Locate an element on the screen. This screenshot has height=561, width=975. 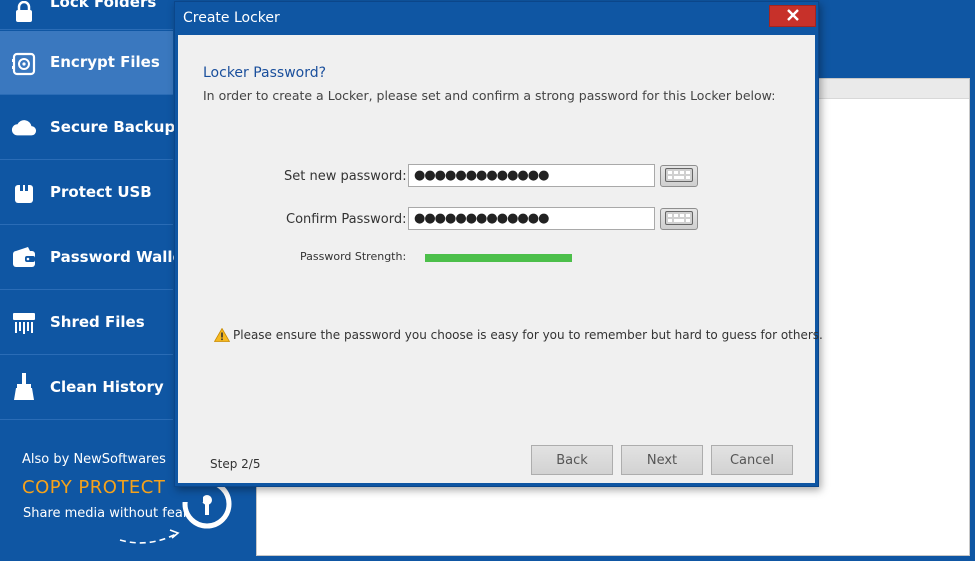
sidebar-item-label: Shred Files is located at coordinates (97, 322).